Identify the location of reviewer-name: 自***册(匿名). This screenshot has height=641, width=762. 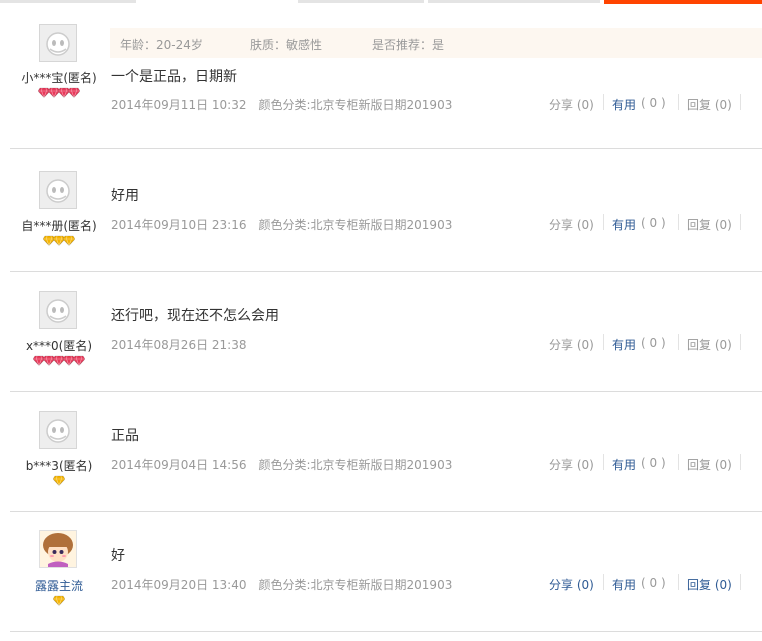
(59, 225).